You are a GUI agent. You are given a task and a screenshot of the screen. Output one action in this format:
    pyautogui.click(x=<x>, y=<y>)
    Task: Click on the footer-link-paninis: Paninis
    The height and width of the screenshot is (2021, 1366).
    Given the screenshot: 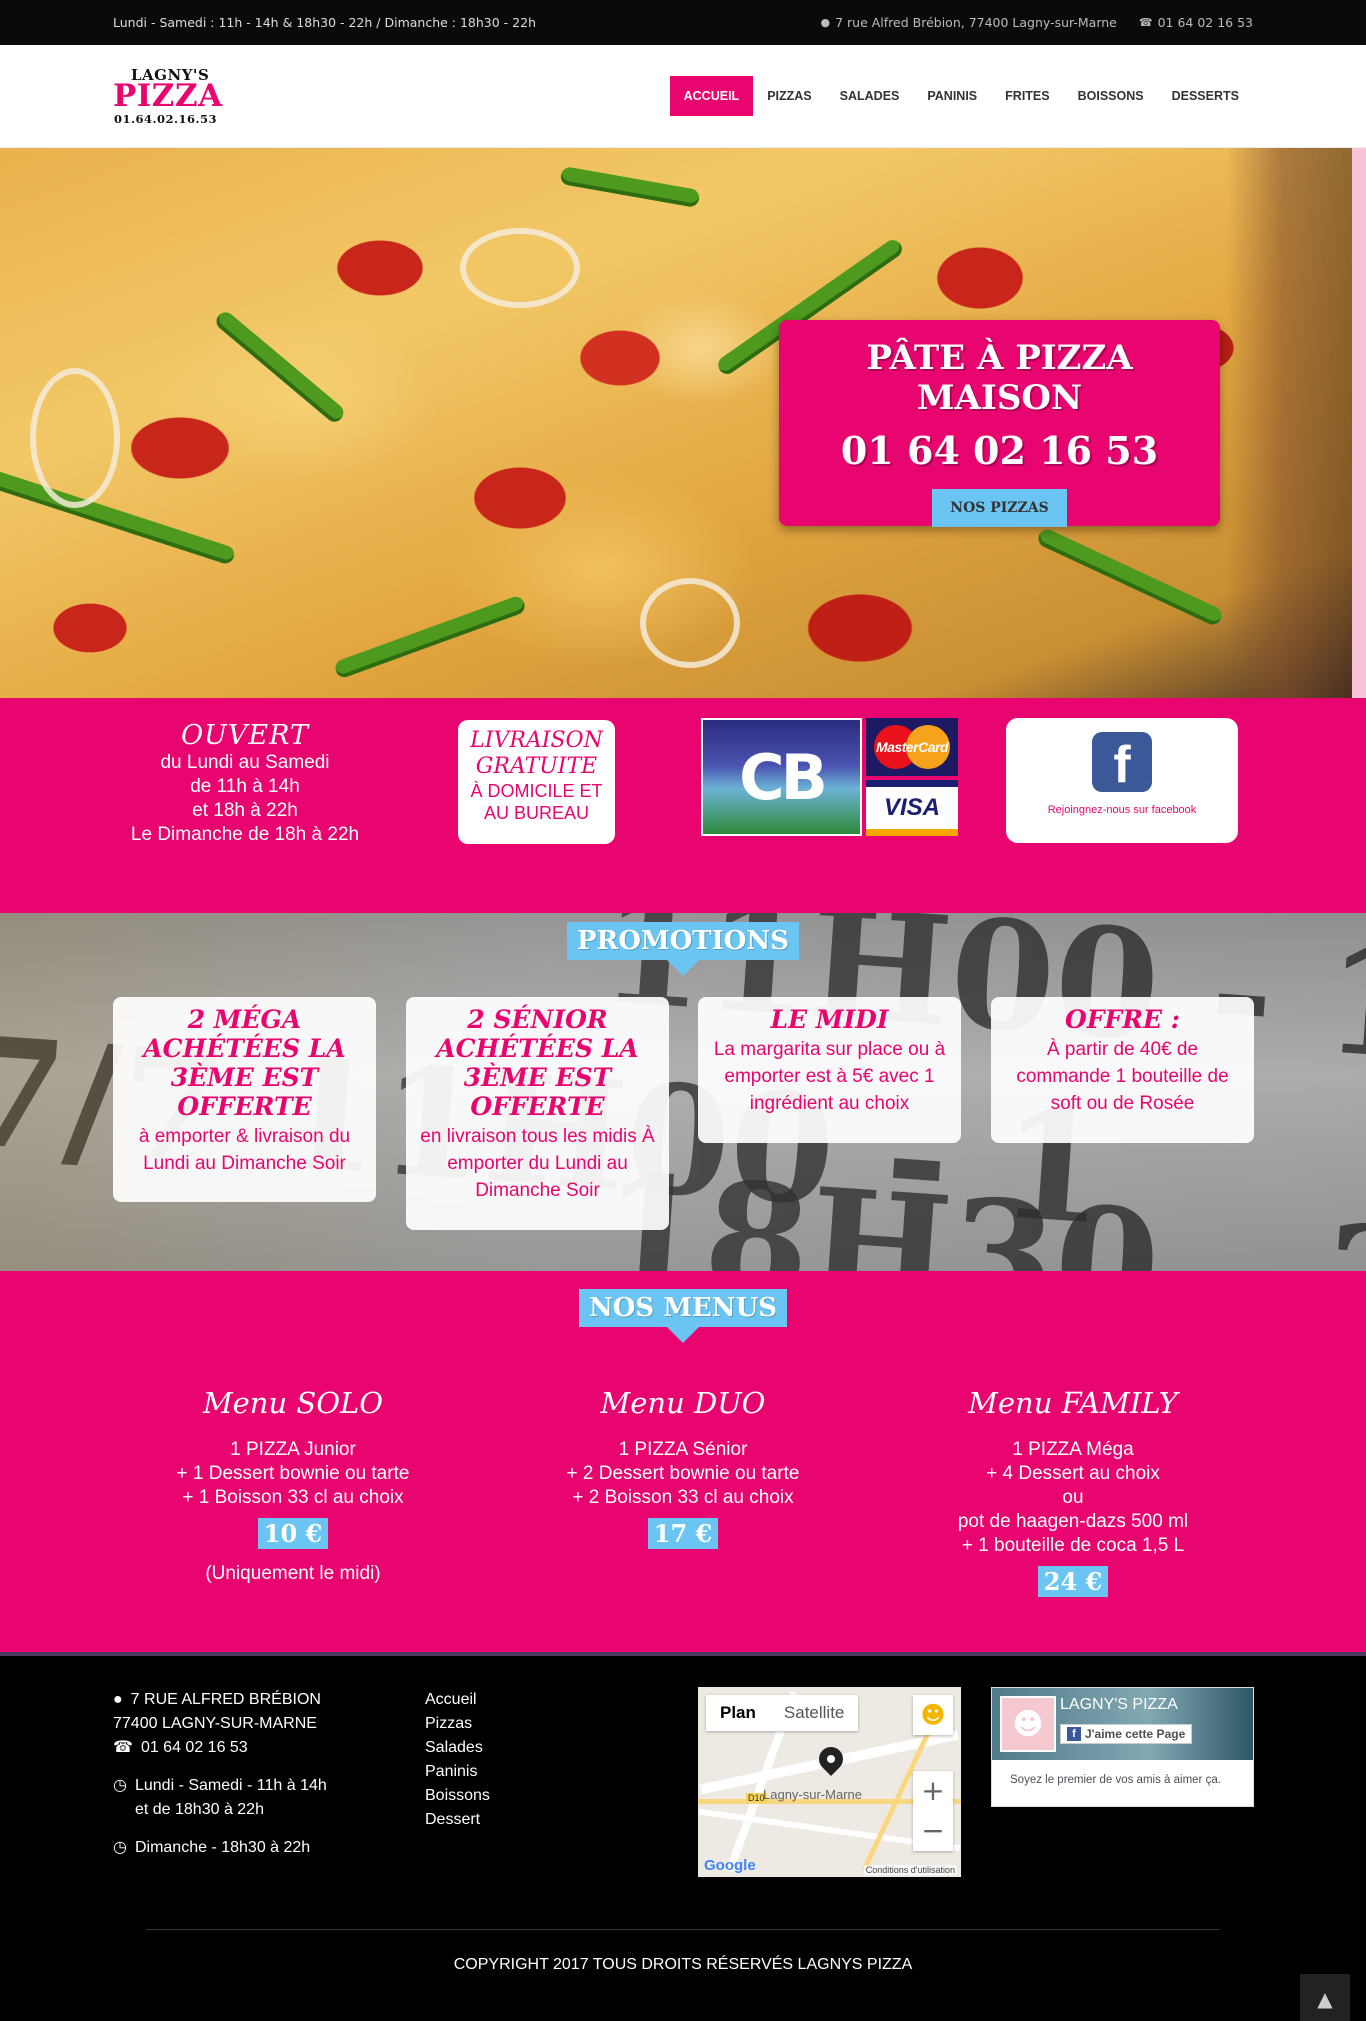 What is the action you would take?
    pyautogui.click(x=457, y=1772)
    